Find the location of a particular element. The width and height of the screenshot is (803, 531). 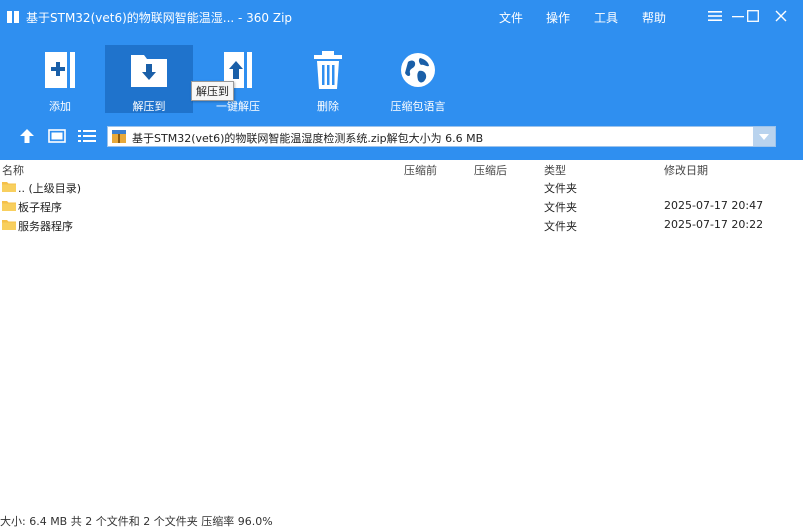

list-view-icon is located at coordinates (87, 136).